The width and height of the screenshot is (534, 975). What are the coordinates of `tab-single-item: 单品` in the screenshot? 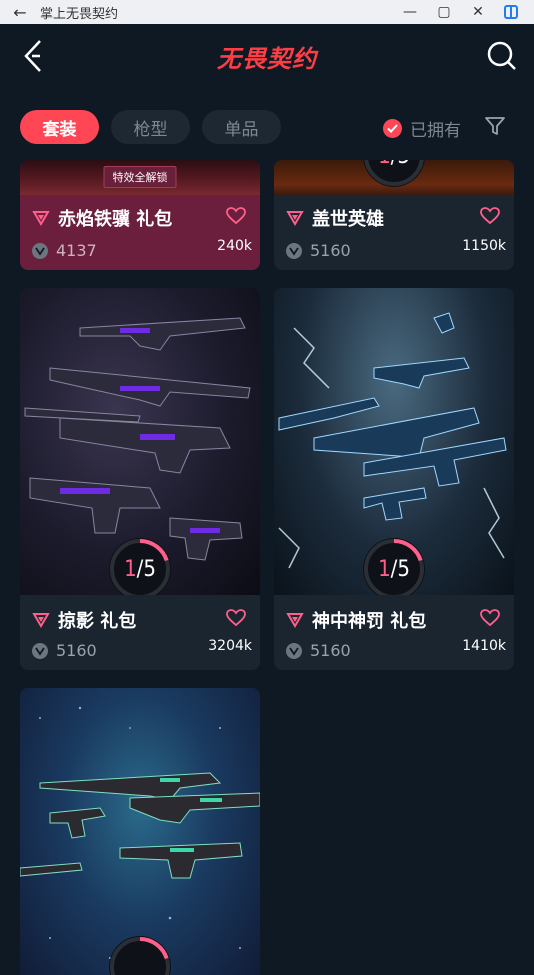 It's located at (241, 127).